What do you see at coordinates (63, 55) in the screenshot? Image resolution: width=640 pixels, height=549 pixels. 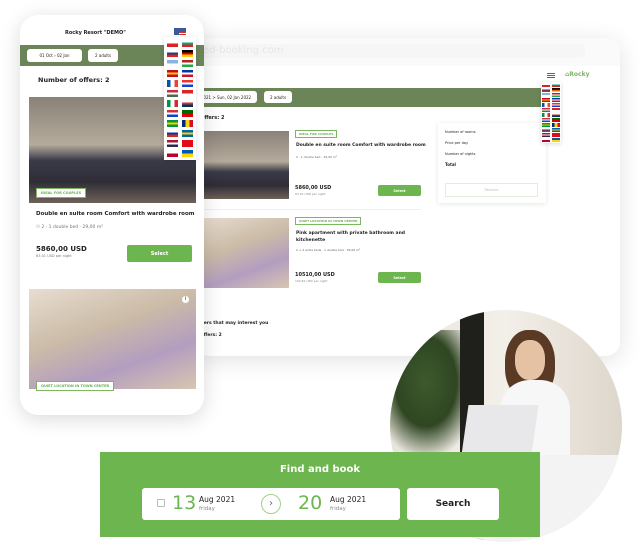 I see `date-to: 02 Jan` at bounding box center [63, 55].